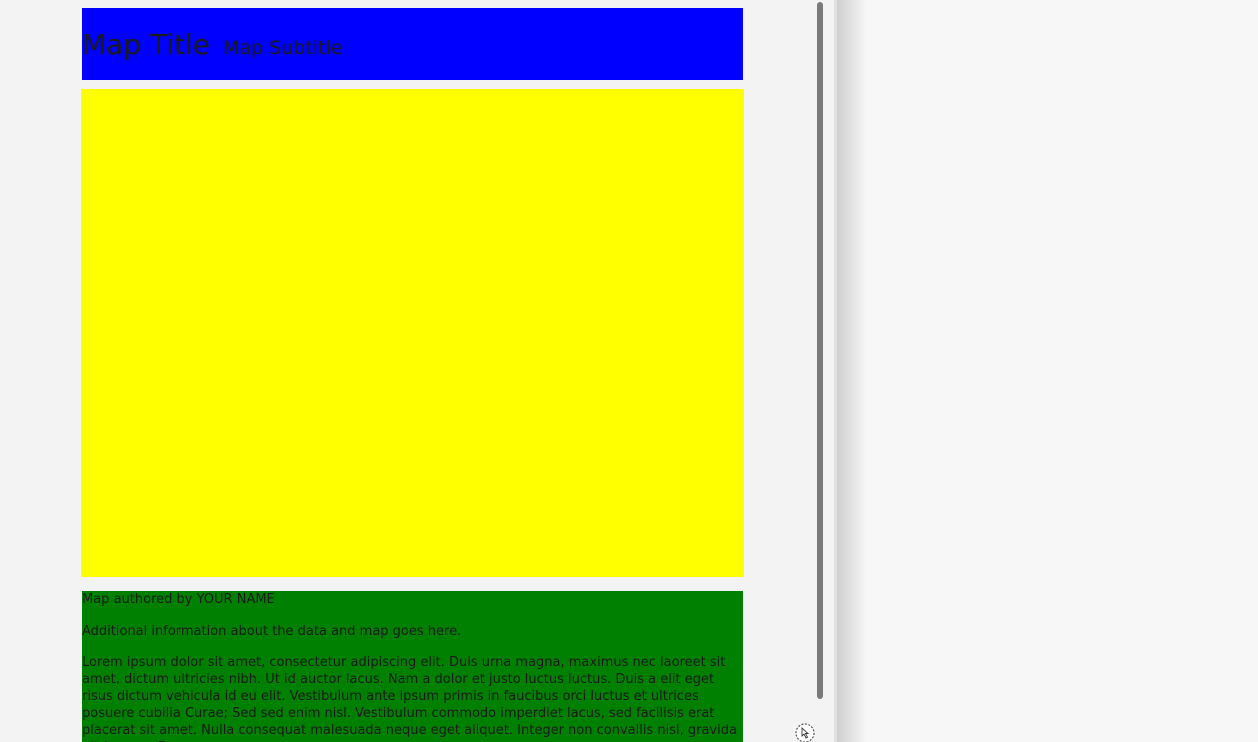  What do you see at coordinates (146, 44) in the screenshot?
I see `map-title: Map Title` at bounding box center [146, 44].